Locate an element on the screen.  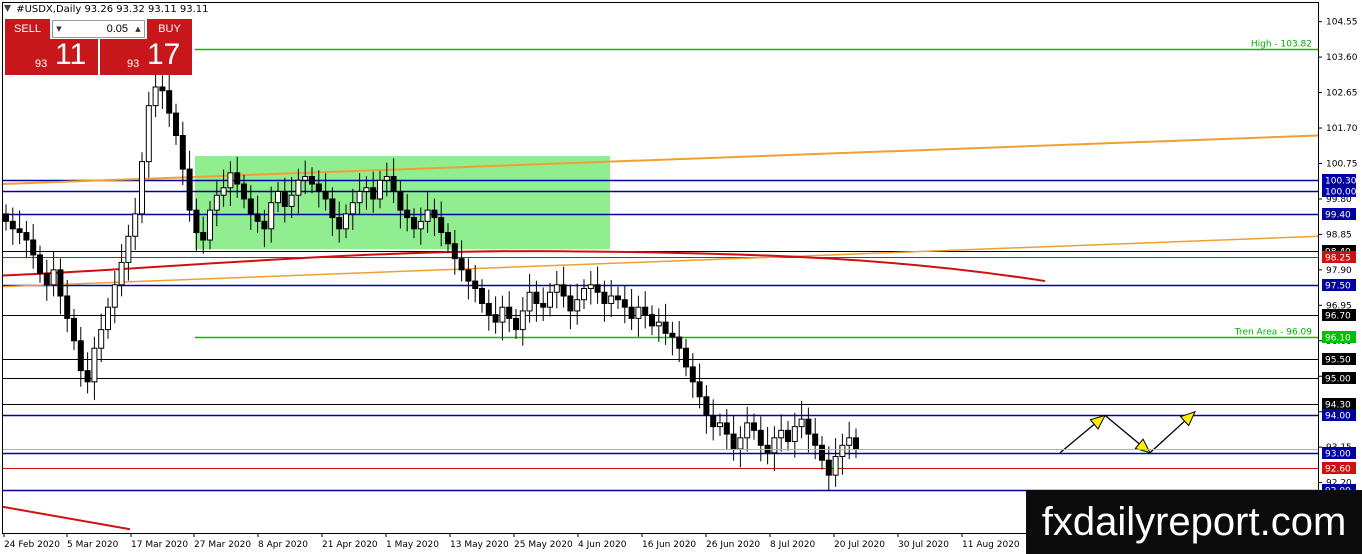
chart-menu-icon is located at coordinates (7, 8).